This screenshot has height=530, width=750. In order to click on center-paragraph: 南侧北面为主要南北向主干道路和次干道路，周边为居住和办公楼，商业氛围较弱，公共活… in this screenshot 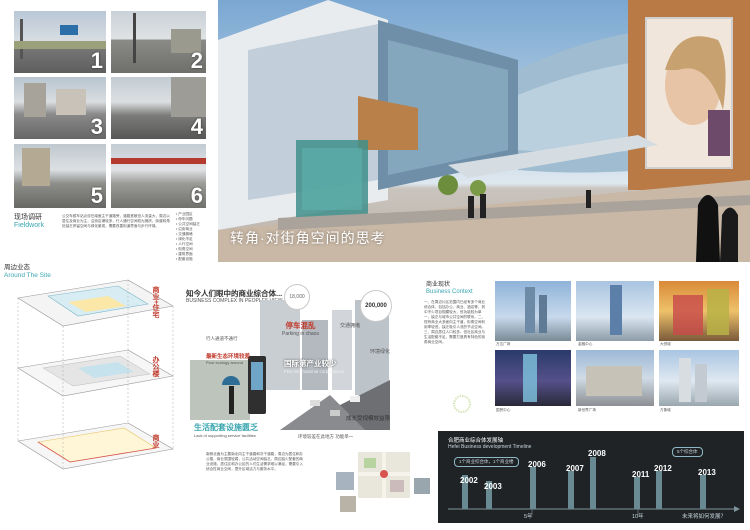, I will do `click(255, 461)`.